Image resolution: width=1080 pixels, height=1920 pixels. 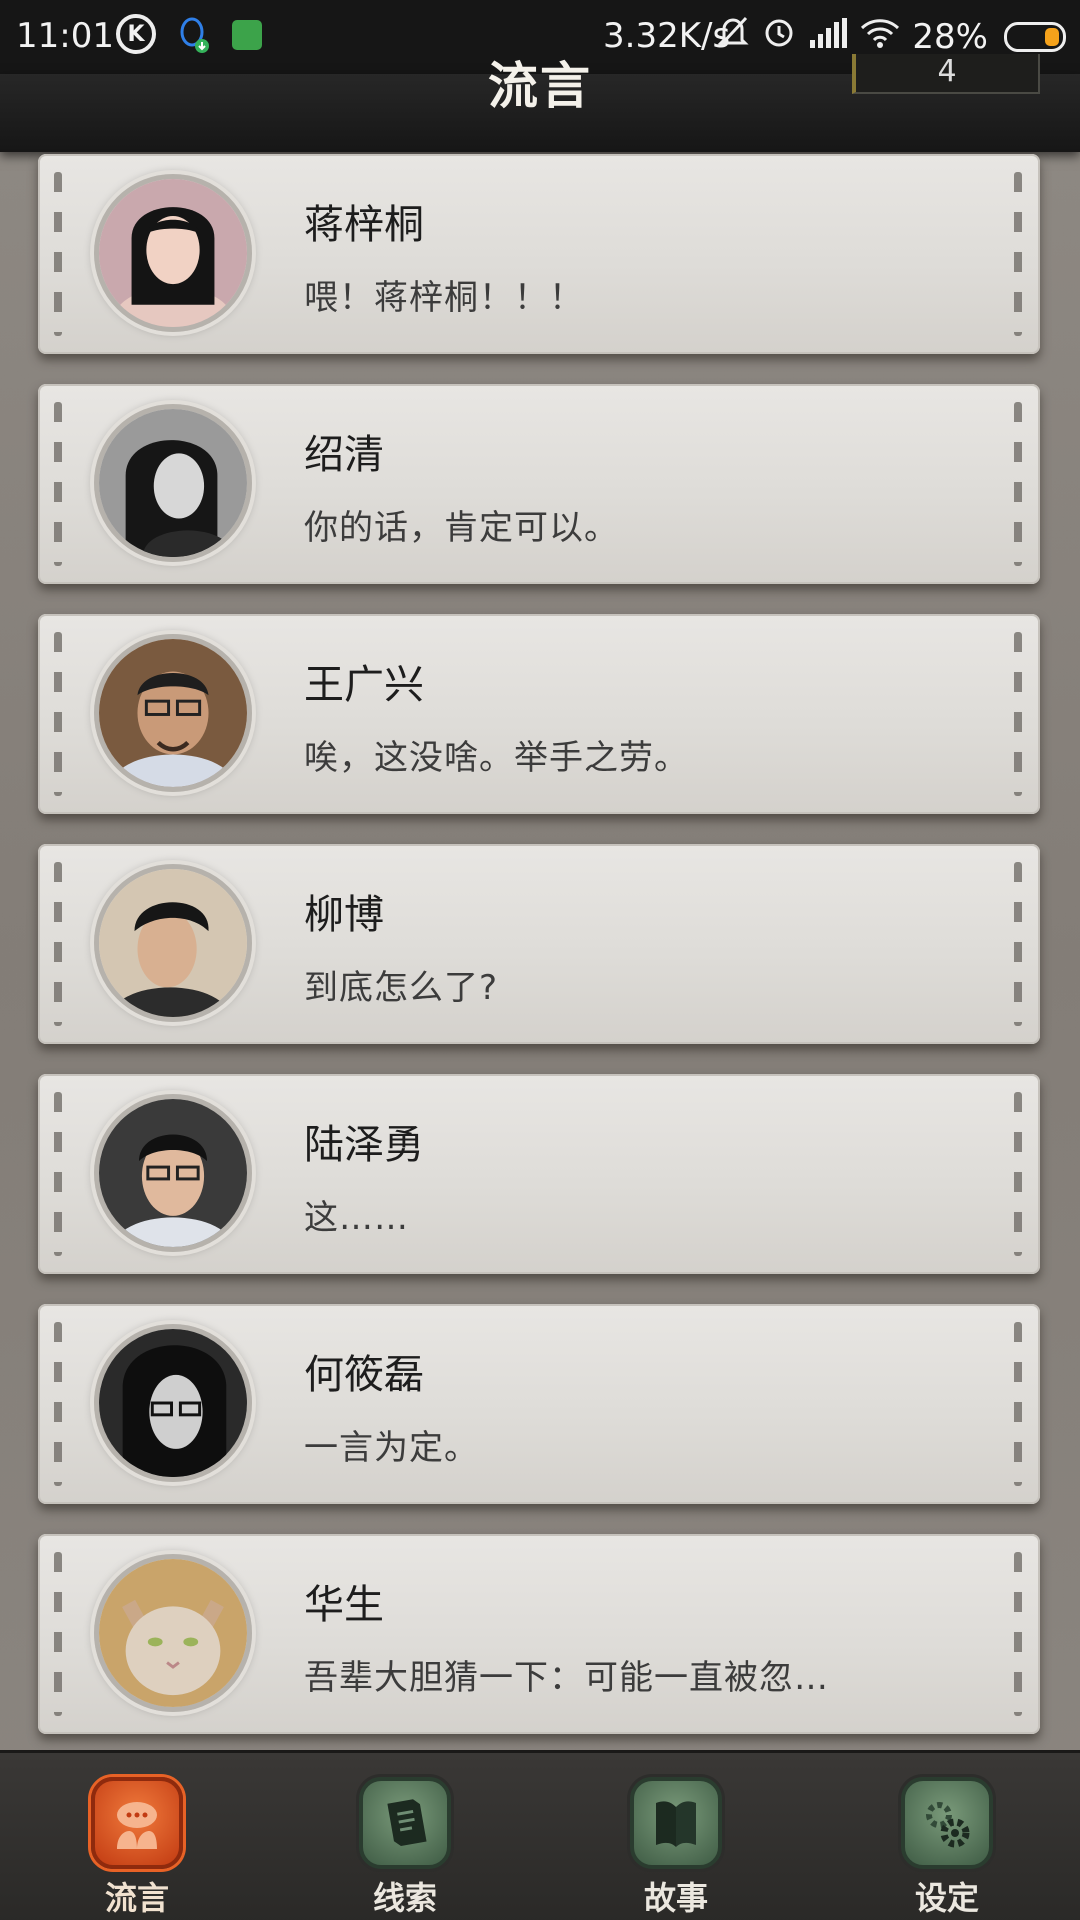 What do you see at coordinates (540, 103) in the screenshot?
I see `top-header: 流言 4` at bounding box center [540, 103].